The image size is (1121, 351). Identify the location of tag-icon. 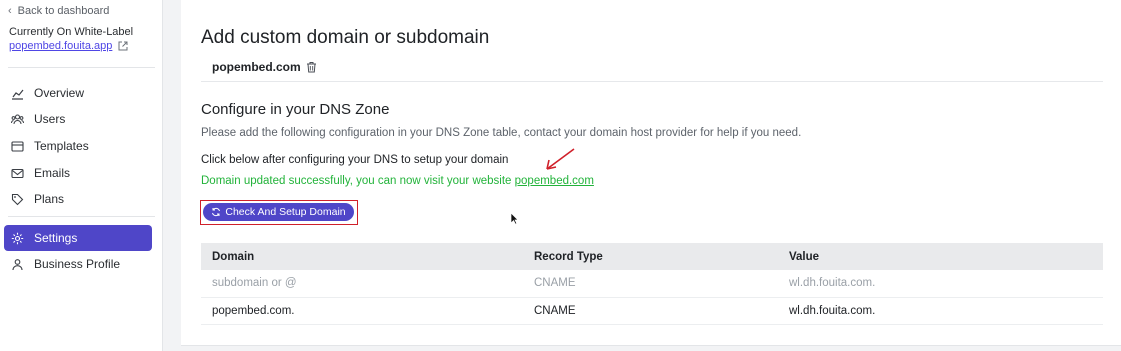
(17, 199).